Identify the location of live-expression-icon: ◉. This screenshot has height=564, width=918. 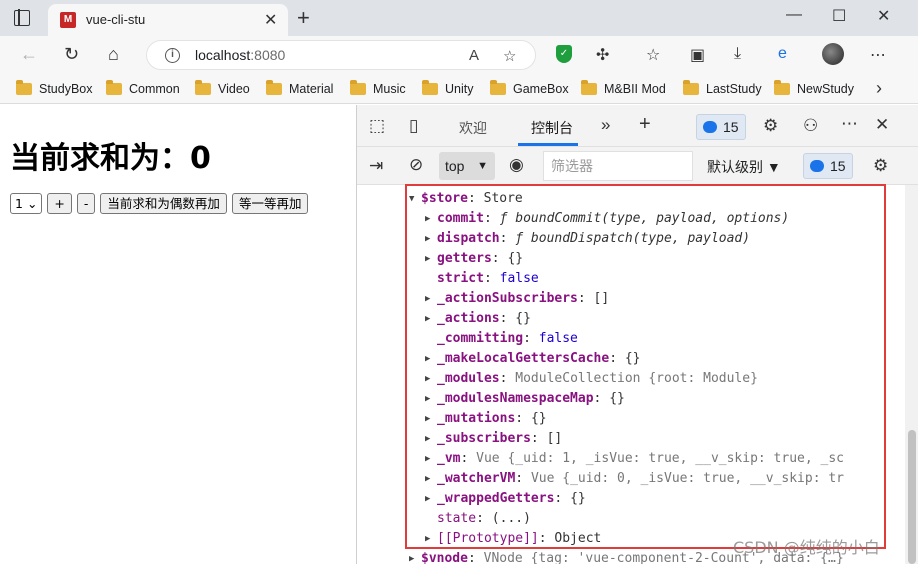
(516, 165).